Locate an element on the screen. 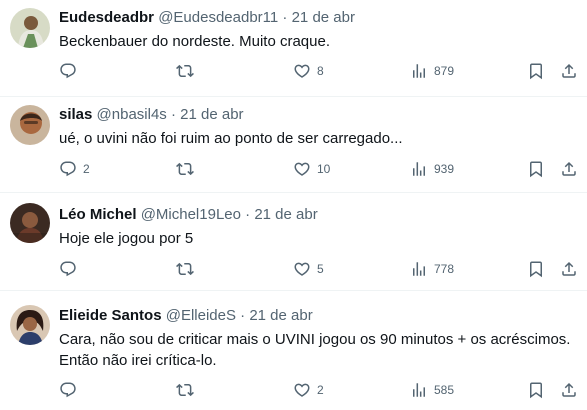 Image resolution: width=587 pixels, height=410 pixels. view-count: 939 is located at coordinates (444, 169).